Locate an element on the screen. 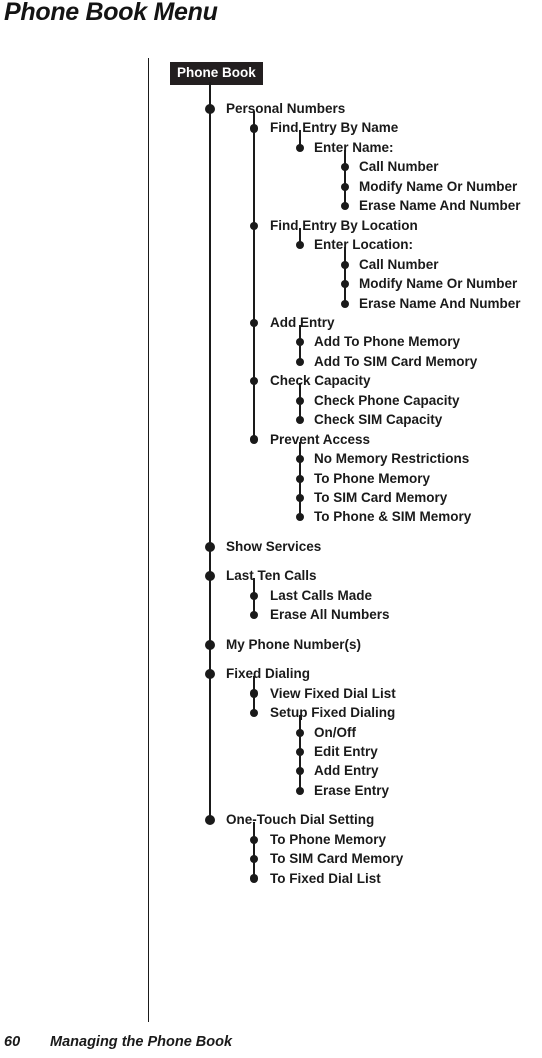 The image size is (542, 1058). tree-node-label: View Fixed Dial List is located at coordinates (333, 693).